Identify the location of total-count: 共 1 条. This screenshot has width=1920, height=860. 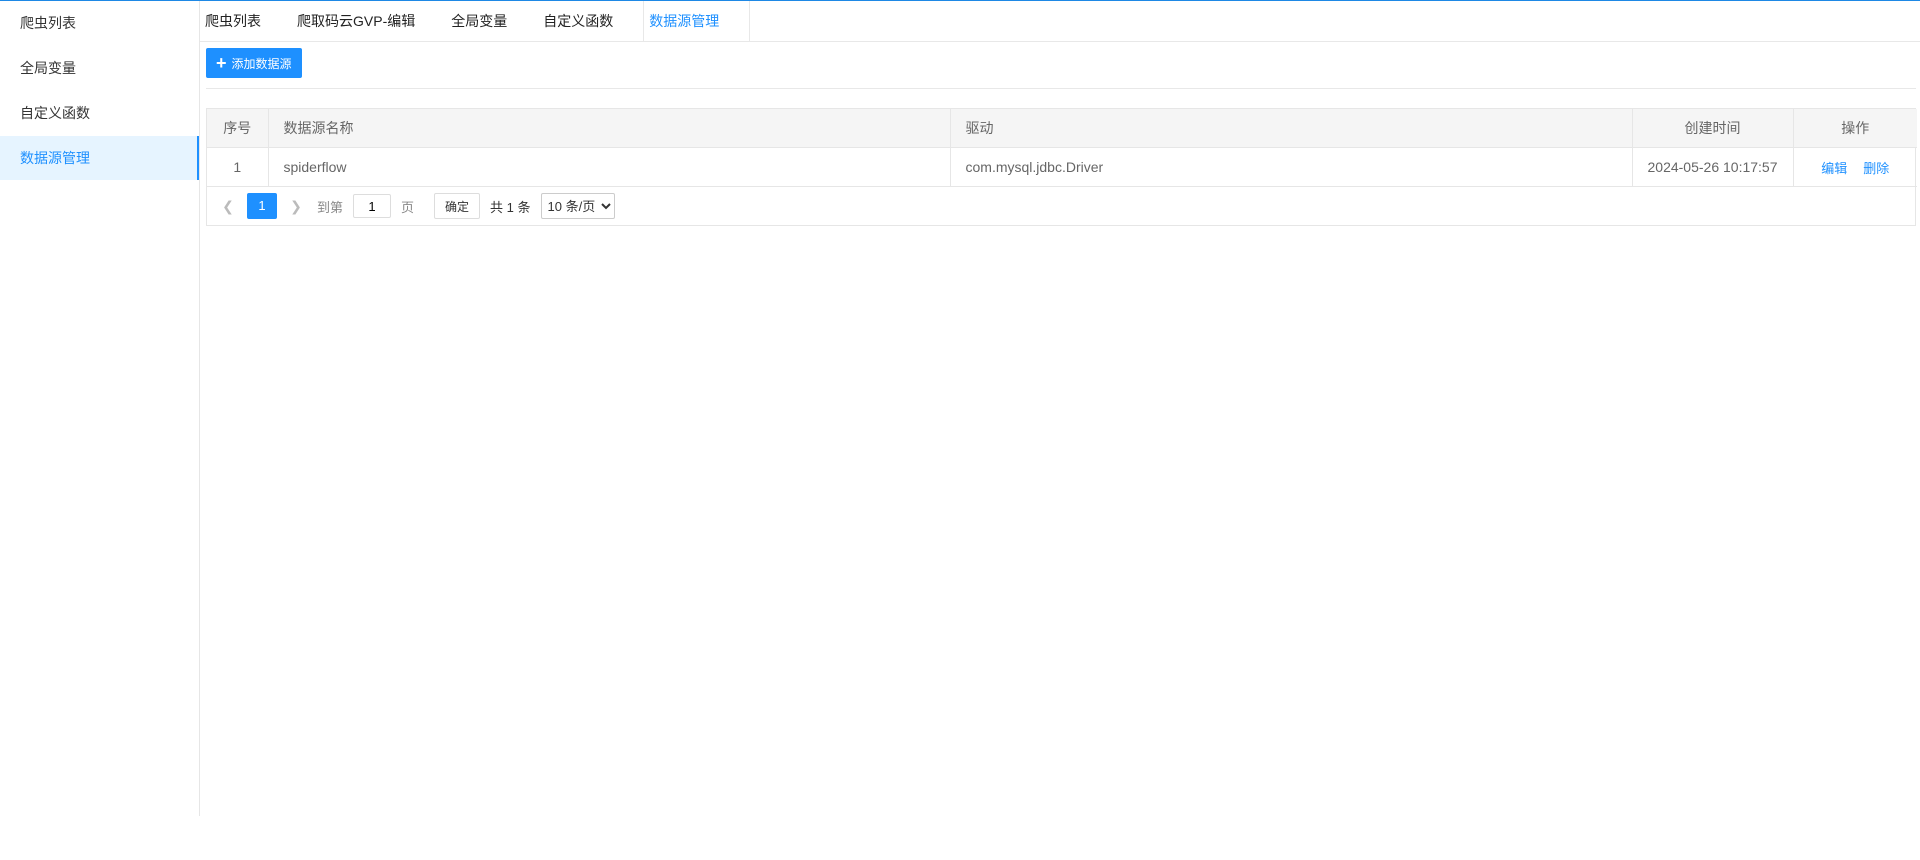
(510, 207).